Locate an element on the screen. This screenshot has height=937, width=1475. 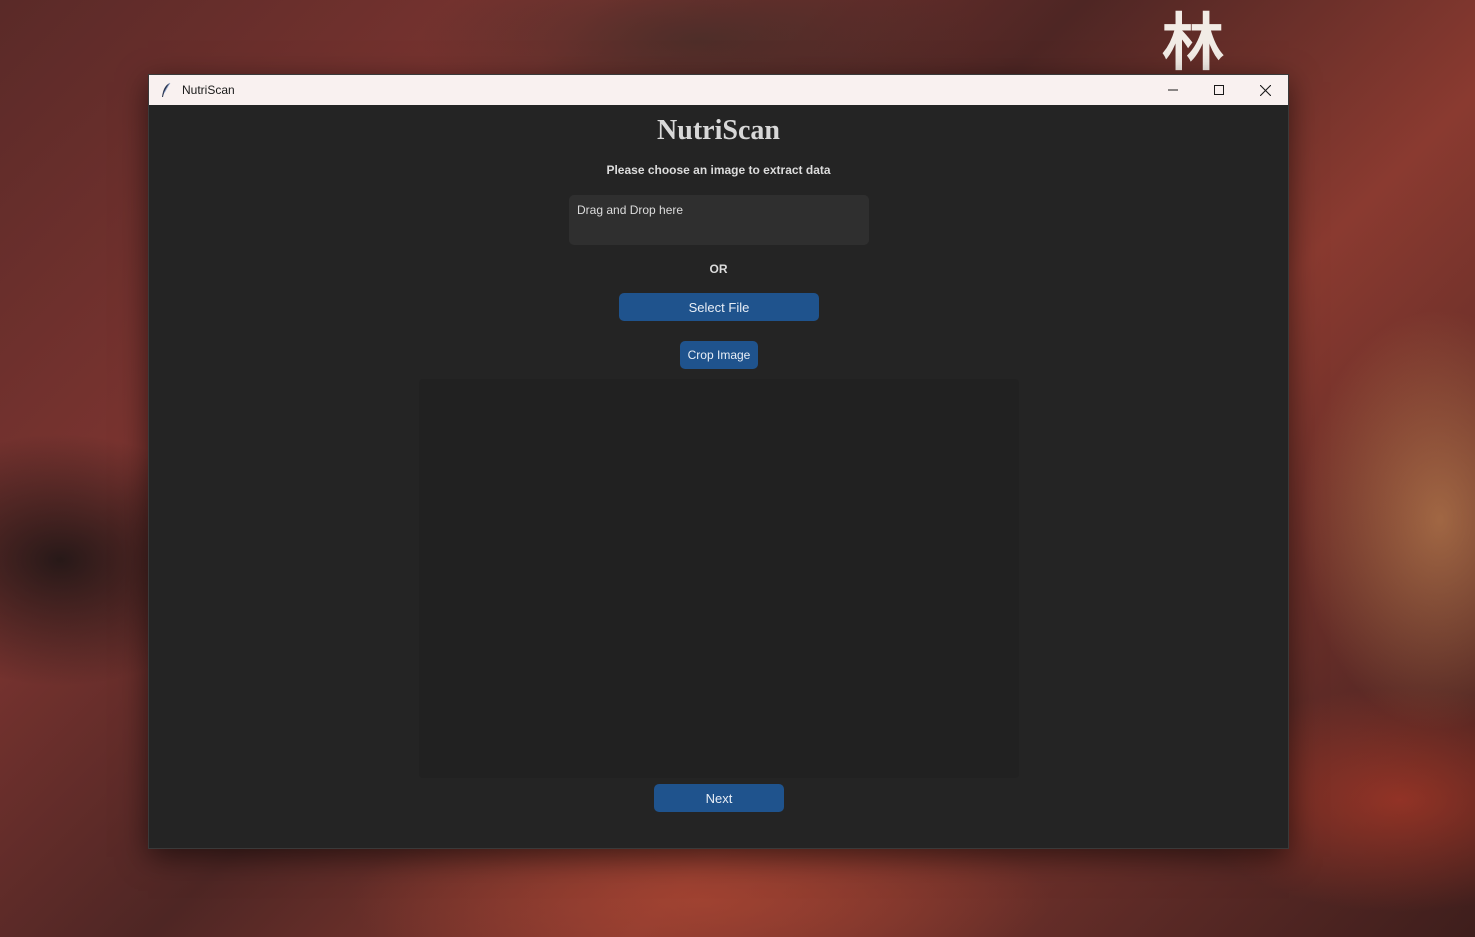
title-bar: NutriScan is located at coordinates (718, 90).